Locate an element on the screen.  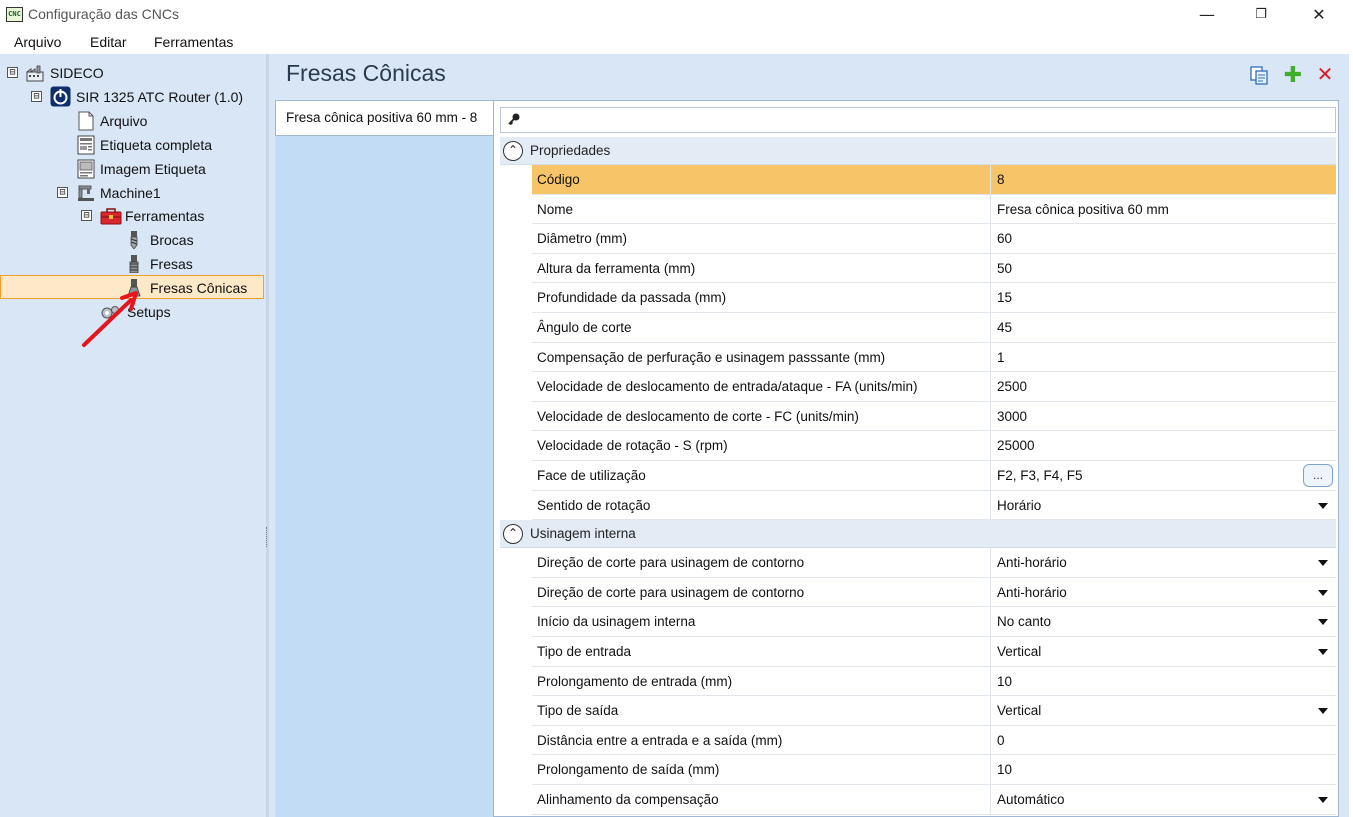
property-value: Automático is located at coordinates (1031, 799).